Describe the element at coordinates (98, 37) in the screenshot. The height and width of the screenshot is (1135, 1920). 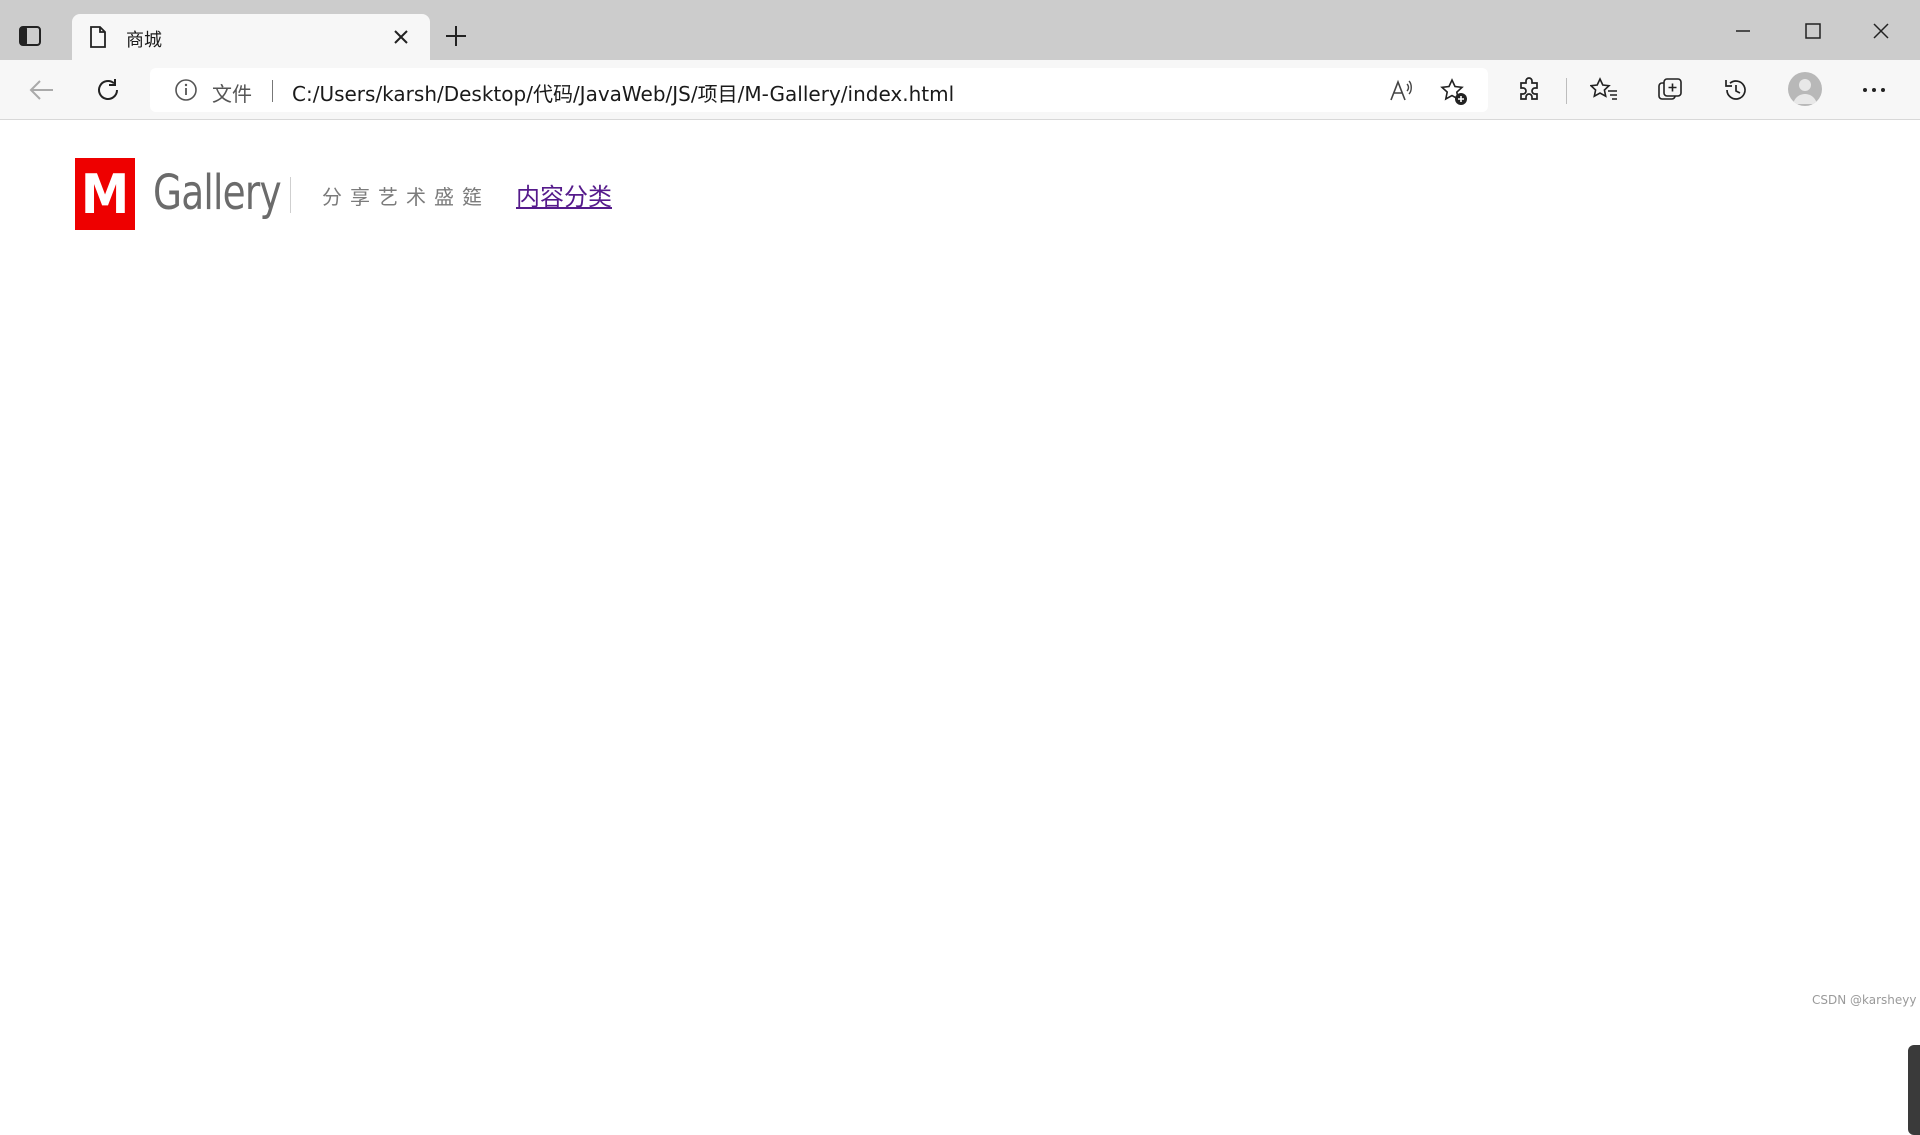
I see `page-icon` at that location.